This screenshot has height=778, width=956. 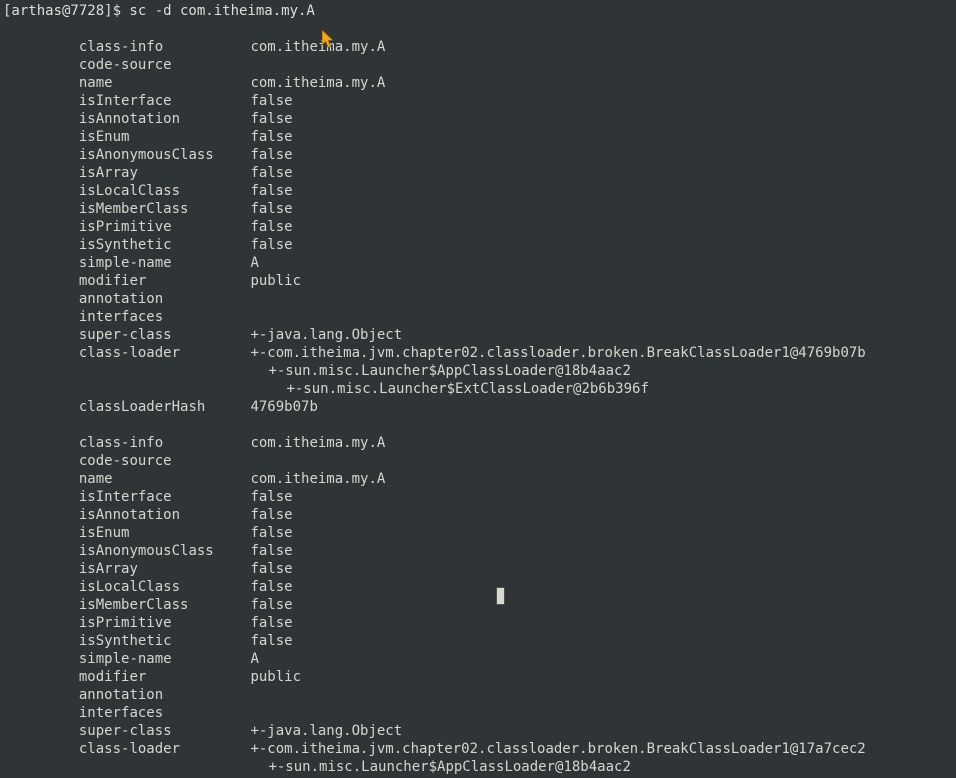 I want to click on field-key: classLoaderHash, so click(x=138, y=407).